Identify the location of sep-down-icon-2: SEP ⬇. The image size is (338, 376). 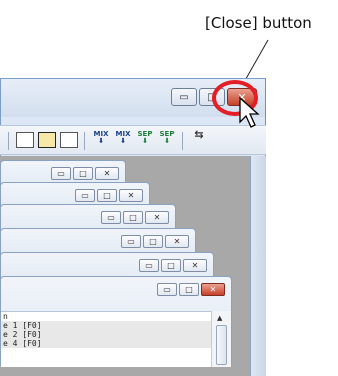
(167, 140).